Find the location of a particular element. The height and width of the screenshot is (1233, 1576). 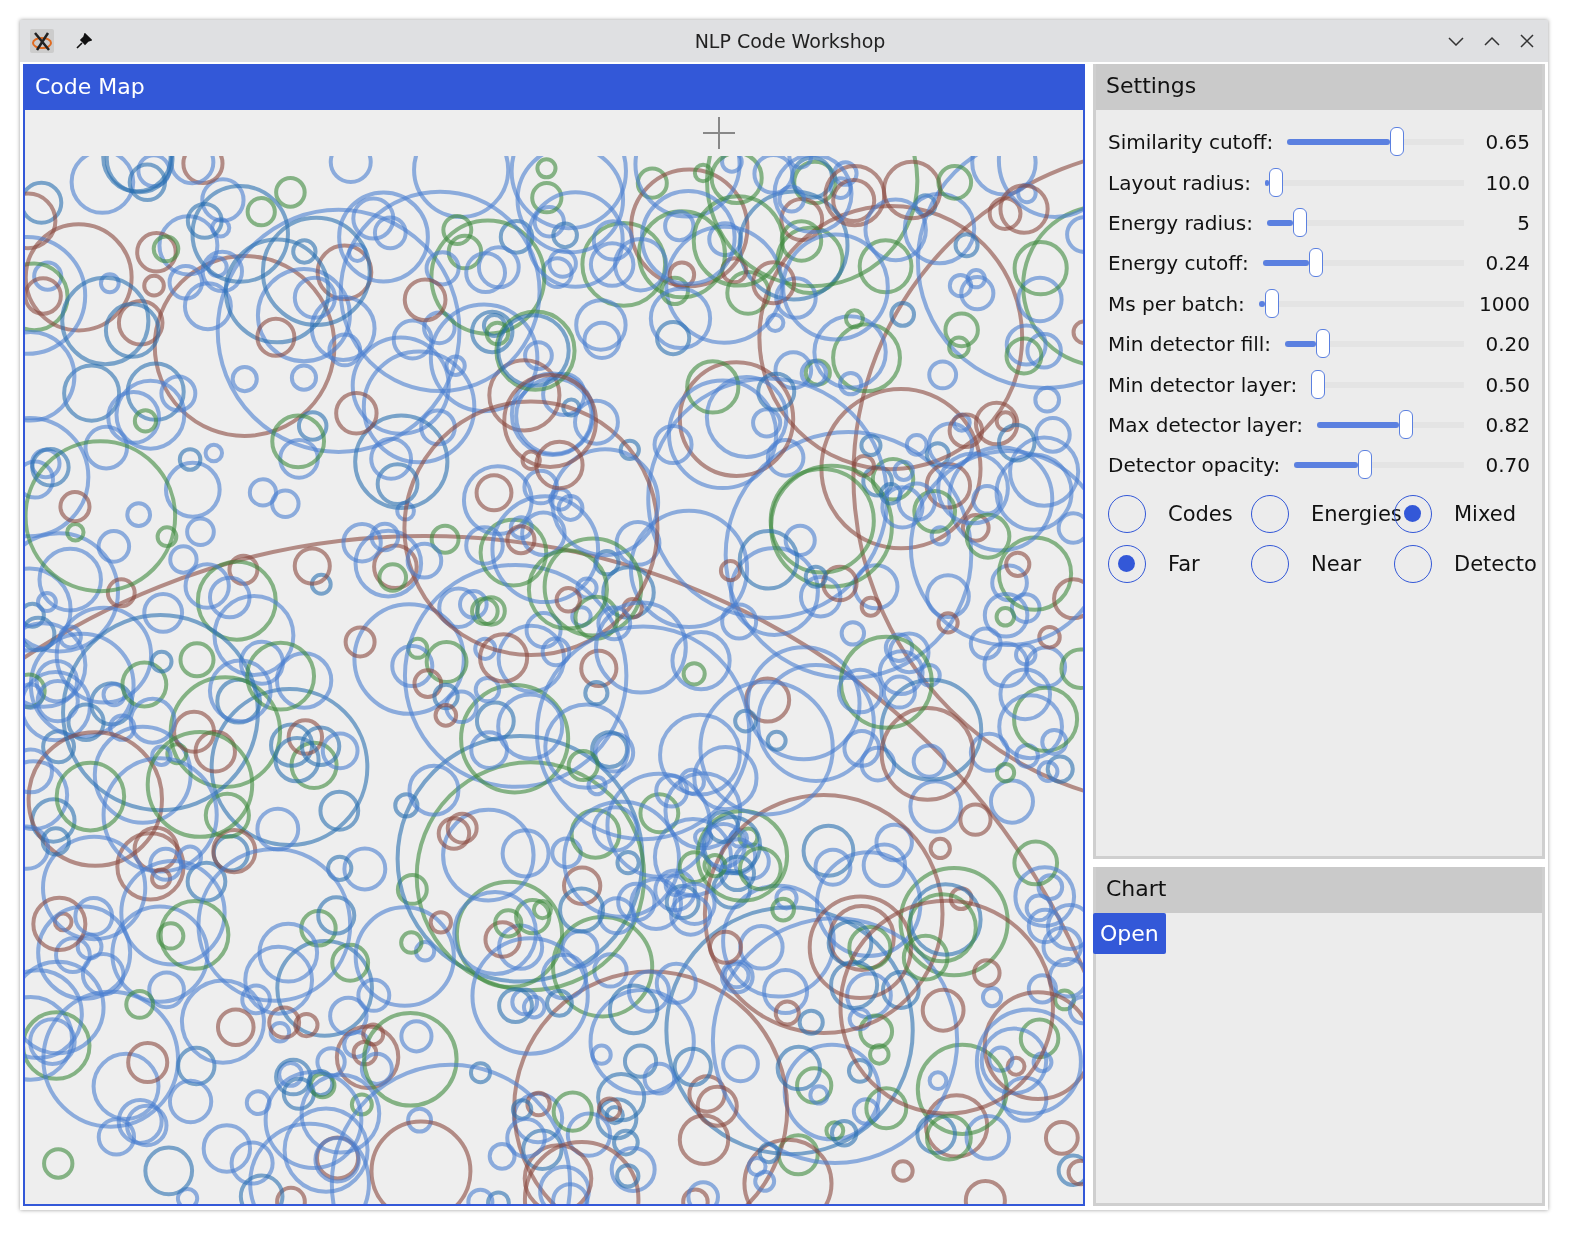

slider-label: Similarity cutoff: is located at coordinates (1191, 142).